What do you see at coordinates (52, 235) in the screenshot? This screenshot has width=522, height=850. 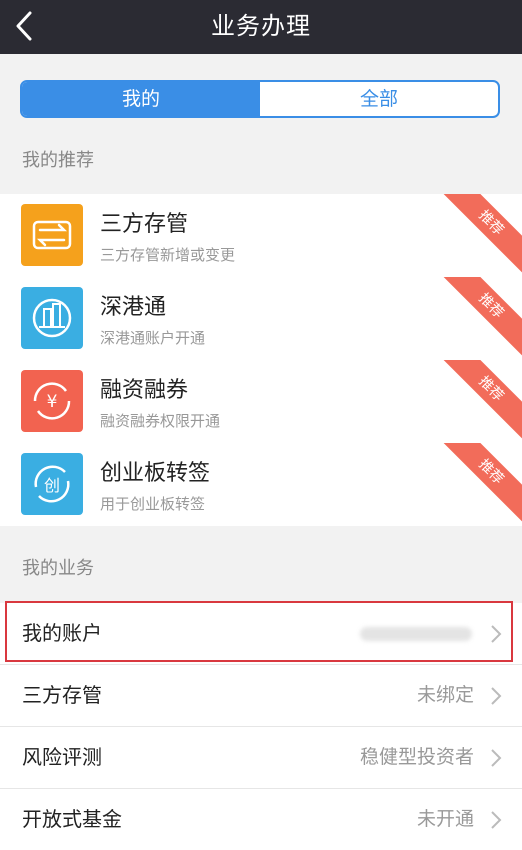 I see `transfer-icon` at bounding box center [52, 235].